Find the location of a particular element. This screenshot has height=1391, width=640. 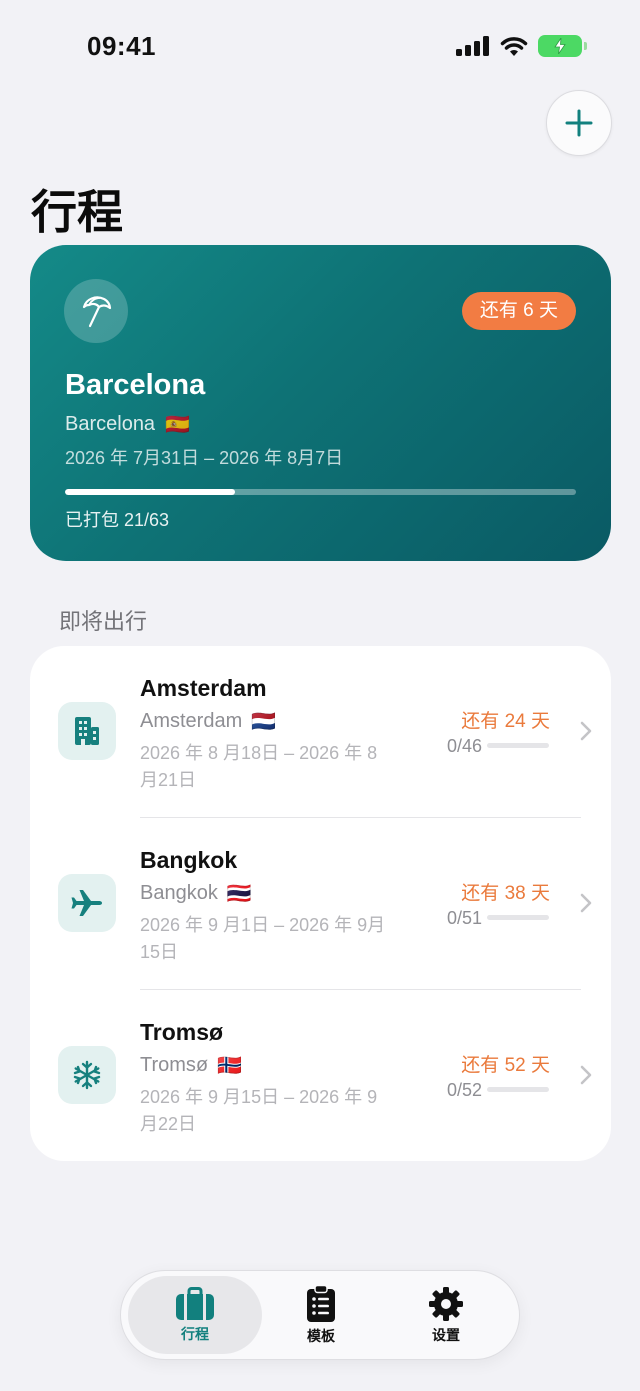

tab-label: 模板 is located at coordinates (321, 1335).